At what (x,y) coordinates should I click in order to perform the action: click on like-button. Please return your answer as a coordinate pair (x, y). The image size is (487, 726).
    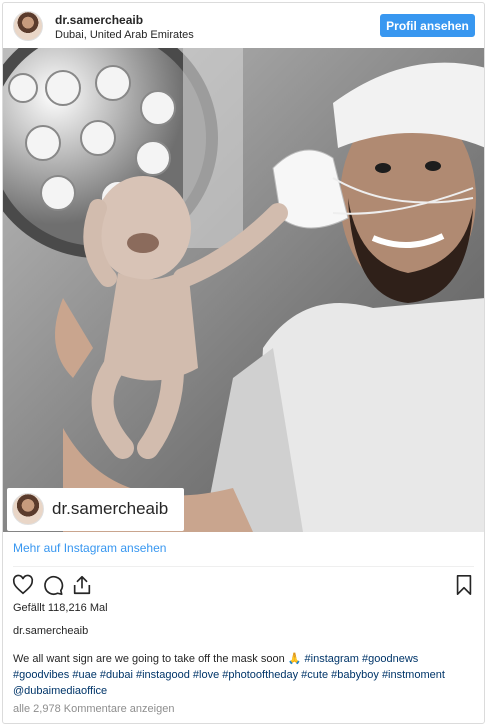
    Looking at the image, I should click on (23, 585).